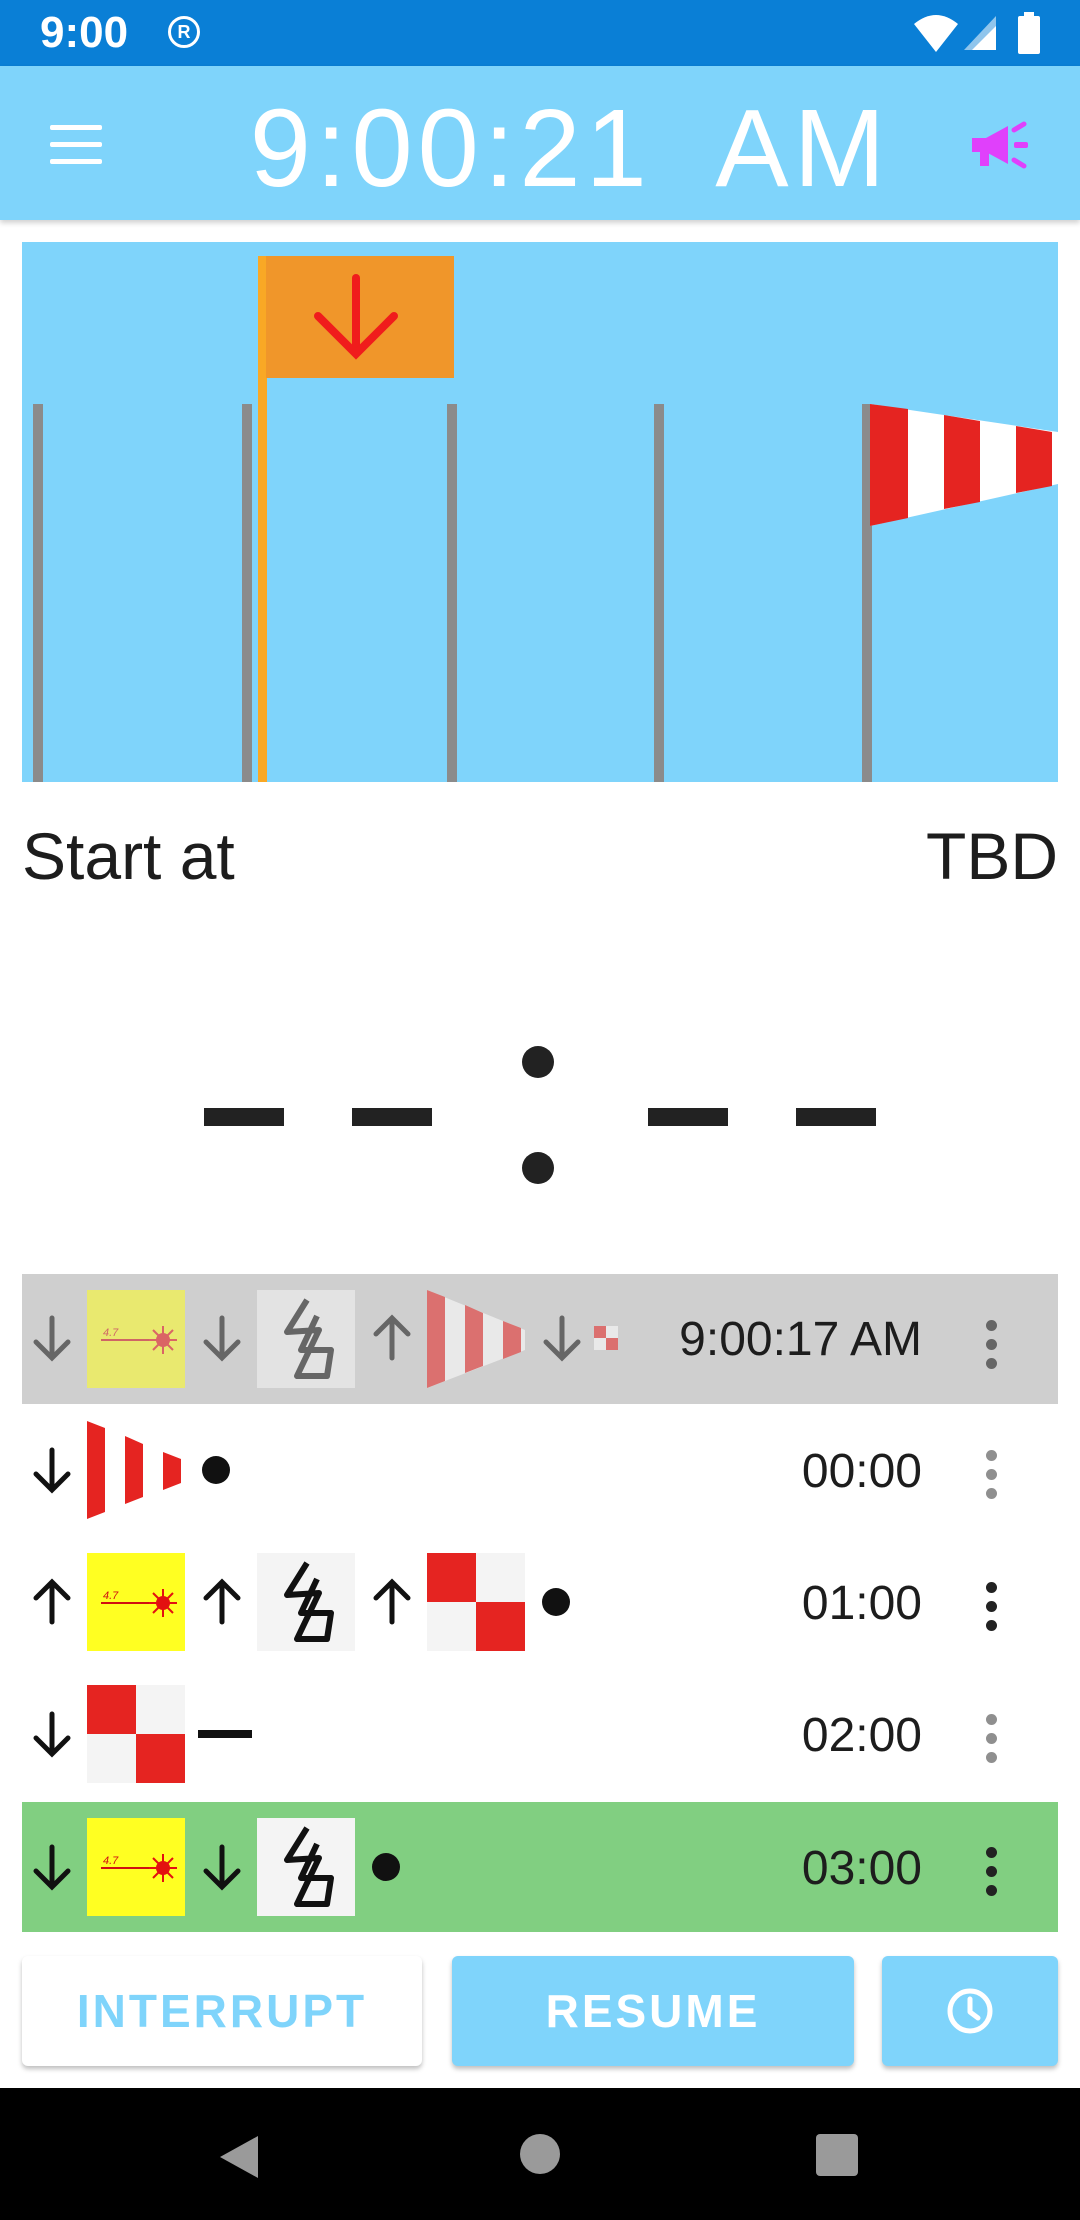  I want to click on status-bar: 9:00 R, so click(540, 33).